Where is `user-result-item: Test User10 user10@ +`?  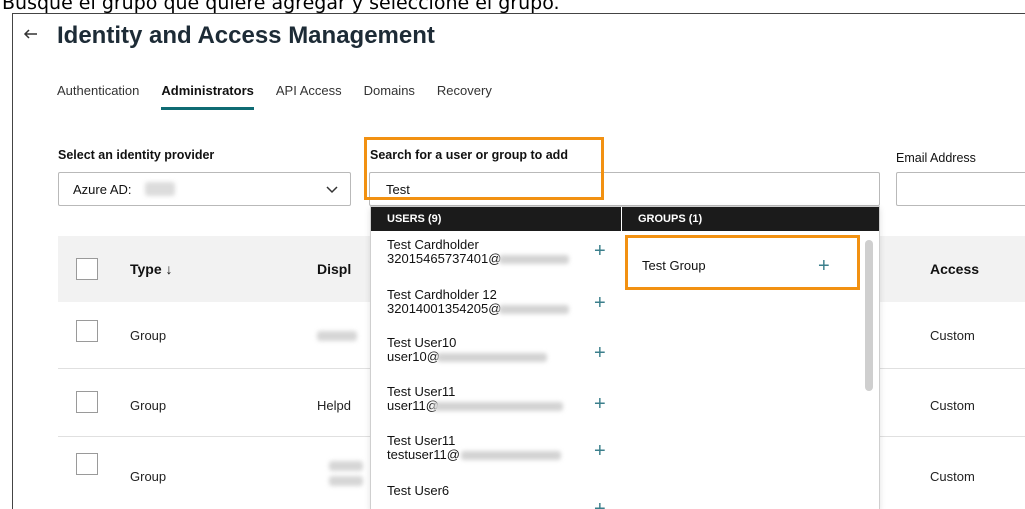
user-result-item: Test User10 user10@ + is located at coordinates (496, 355).